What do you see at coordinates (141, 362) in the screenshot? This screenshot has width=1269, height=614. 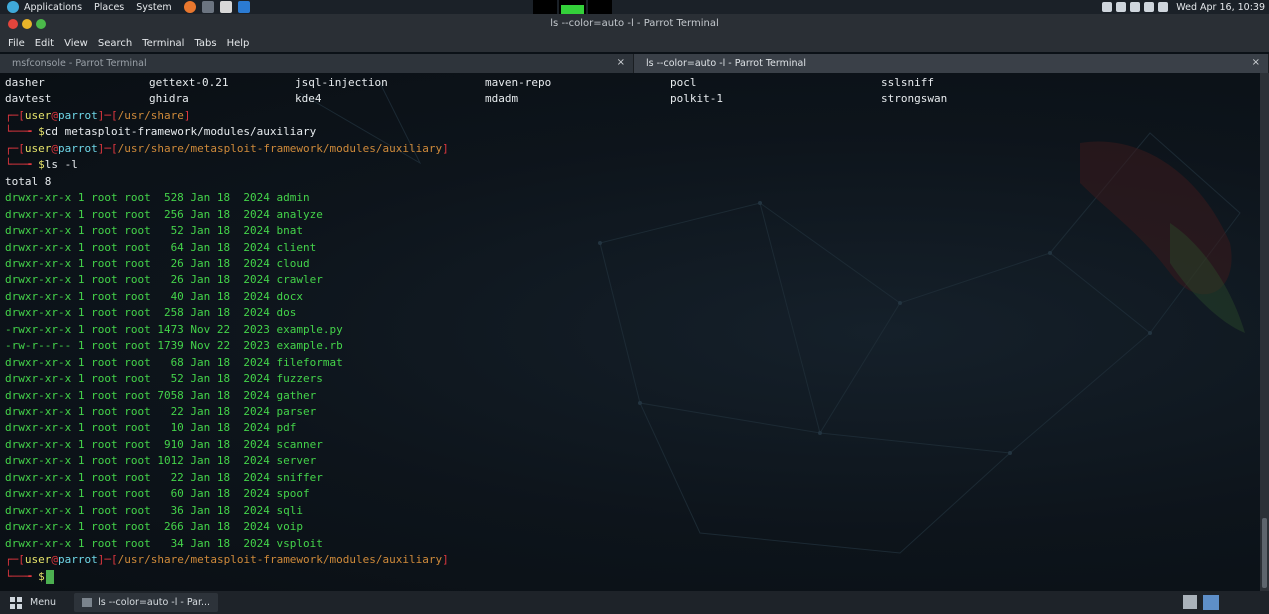 I see `file-metadata: drwxr-xr-x 1 root root 68 Jan 18 2024` at bounding box center [141, 362].